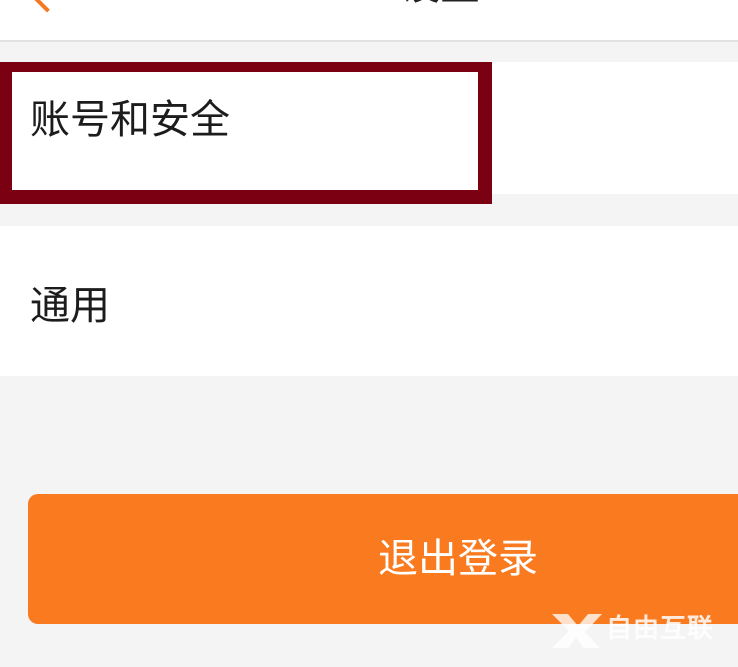  What do you see at coordinates (458, 559) in the screenshot?
I see `logout-button-label: 退出登录` at bounding box center [458, 559].